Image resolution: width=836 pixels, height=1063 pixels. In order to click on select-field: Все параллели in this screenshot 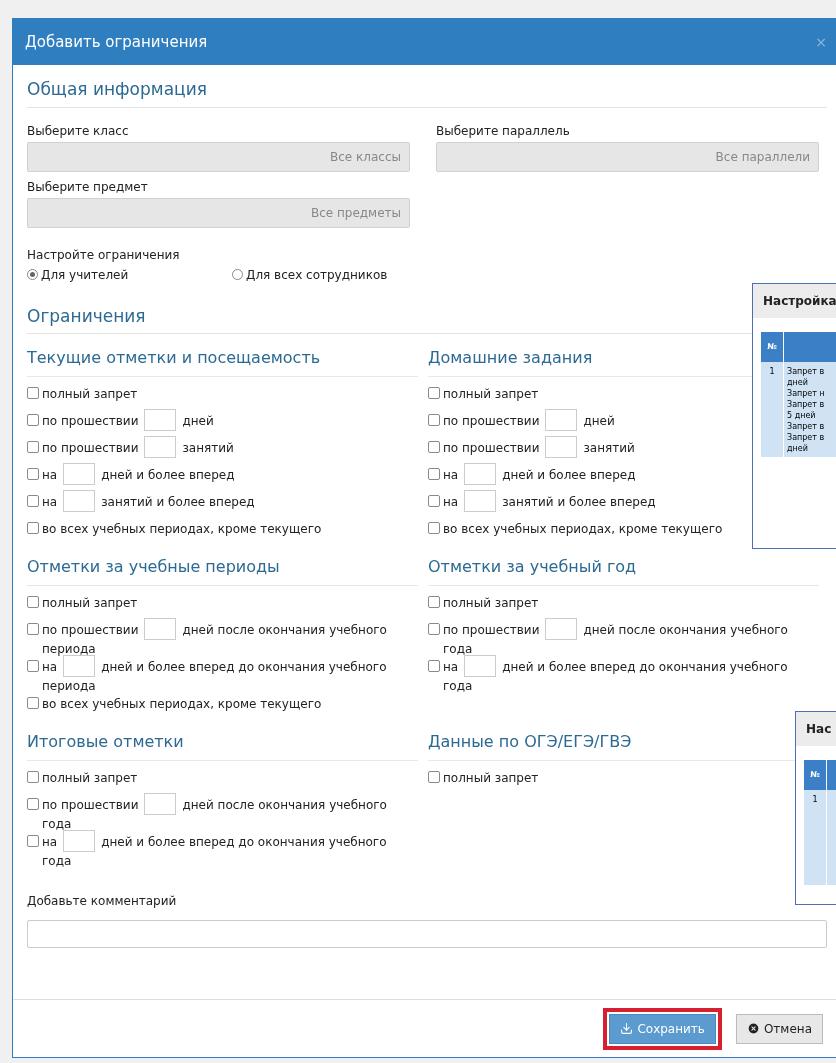, I will do `click(627, 156)`.